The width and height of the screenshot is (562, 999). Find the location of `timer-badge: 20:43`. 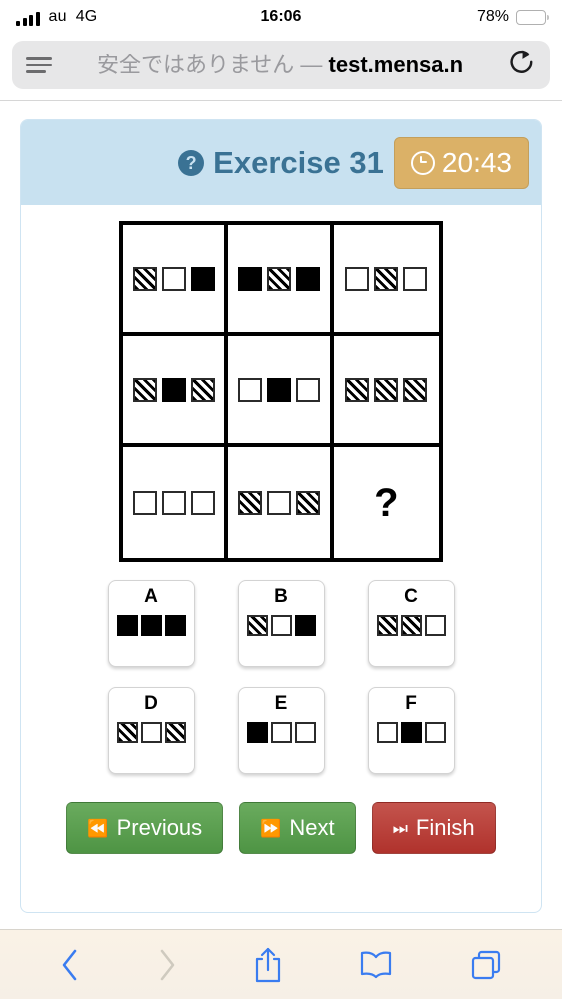

timer-badge: 20:43 is located at coordinates (461, 162).